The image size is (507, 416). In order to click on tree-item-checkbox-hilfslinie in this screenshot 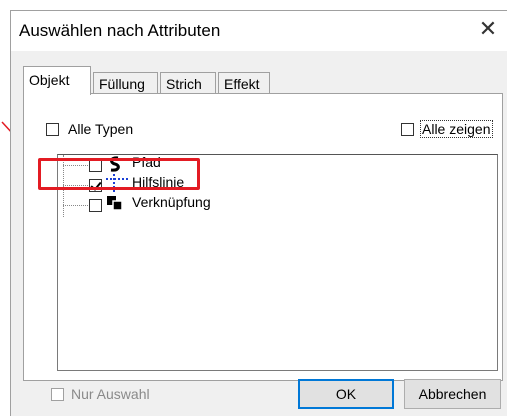, I will do `click(95, 185)`.